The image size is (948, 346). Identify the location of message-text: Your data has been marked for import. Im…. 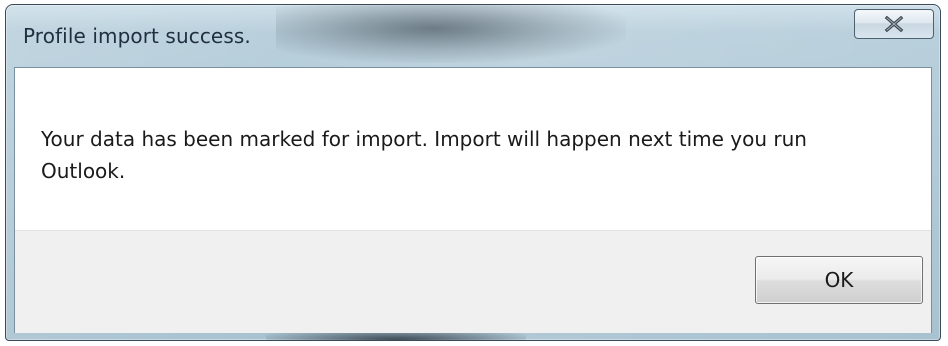
(424, 155).